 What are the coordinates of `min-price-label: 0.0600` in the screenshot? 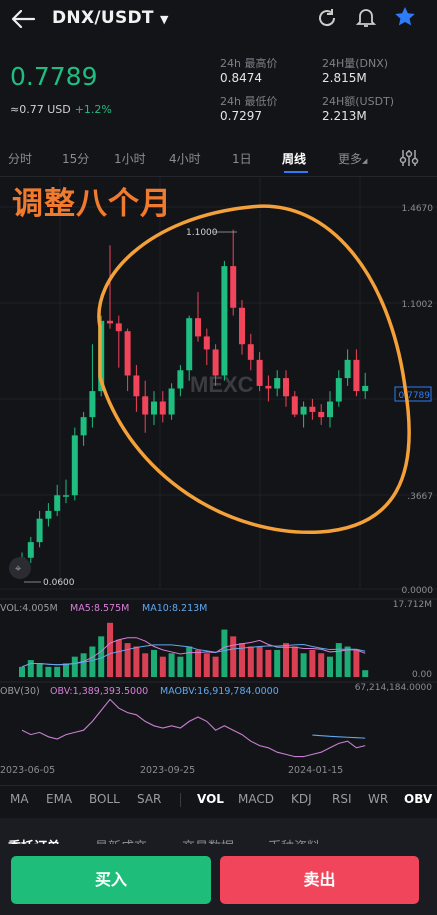 It's located at (59, 583).